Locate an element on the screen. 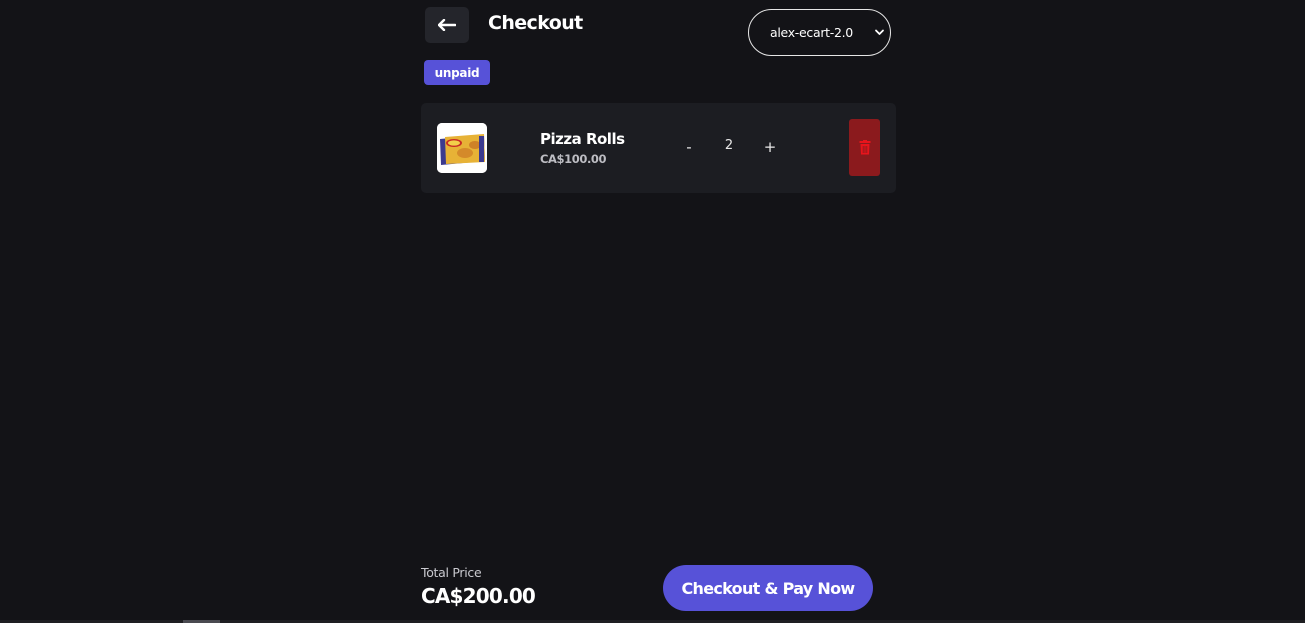 The image size is (1305, 623). increase-quantity-button: + is located at coordinates (770, 147).